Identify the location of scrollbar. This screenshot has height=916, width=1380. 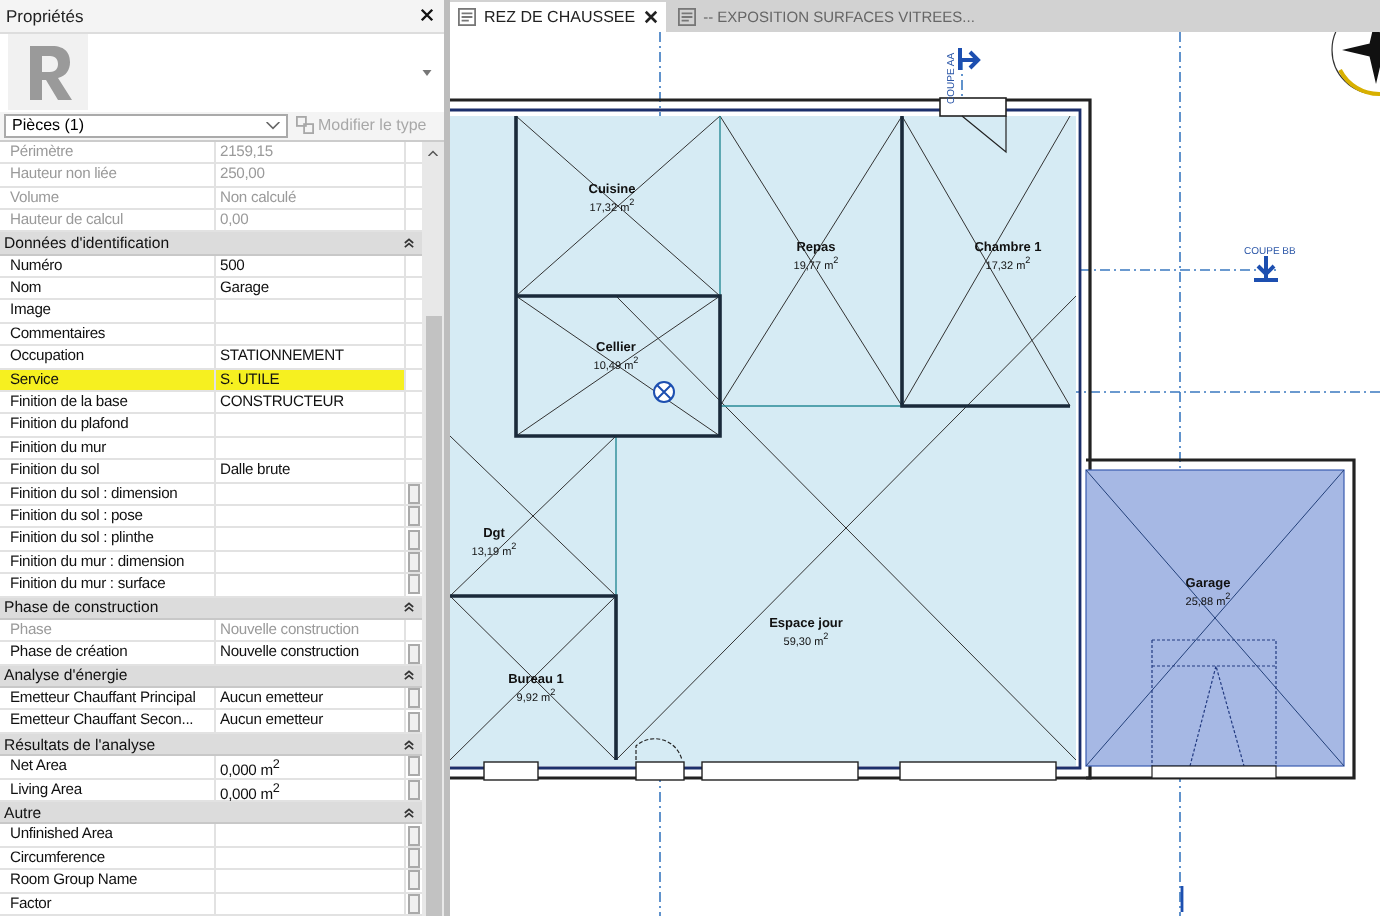
(433, 528).